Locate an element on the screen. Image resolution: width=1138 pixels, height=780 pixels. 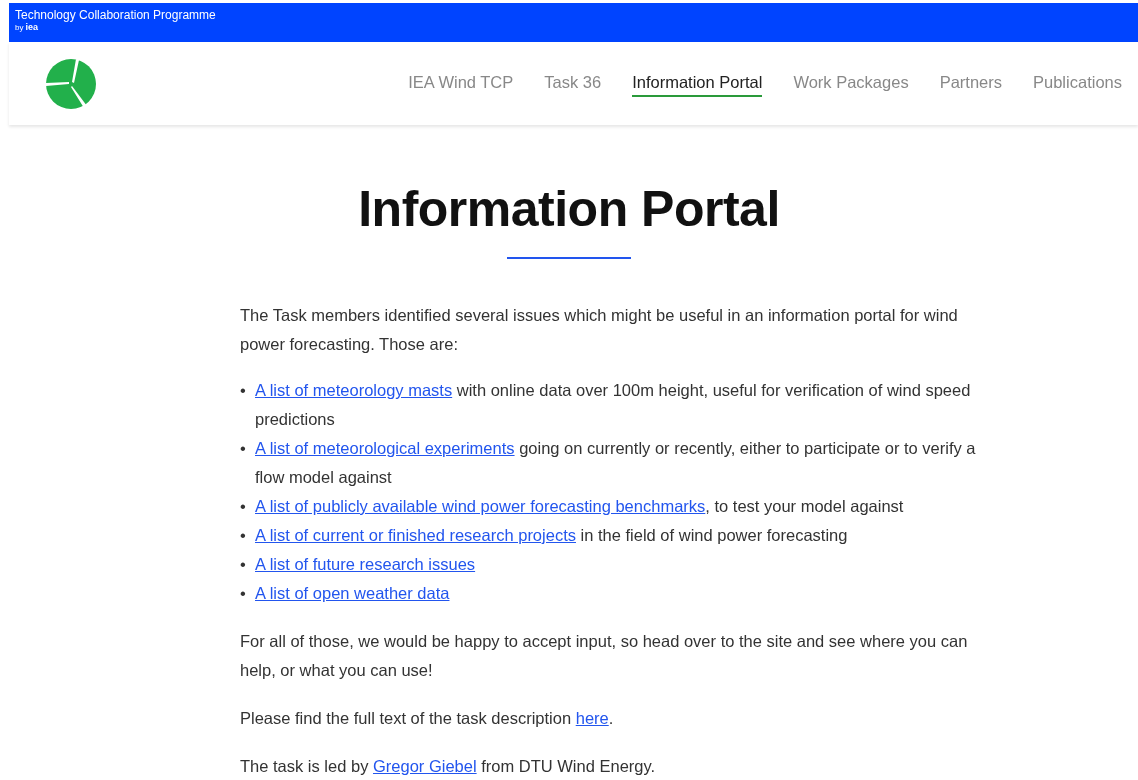
link: A list of current or finished research projects is located at coordinates (415, 535).